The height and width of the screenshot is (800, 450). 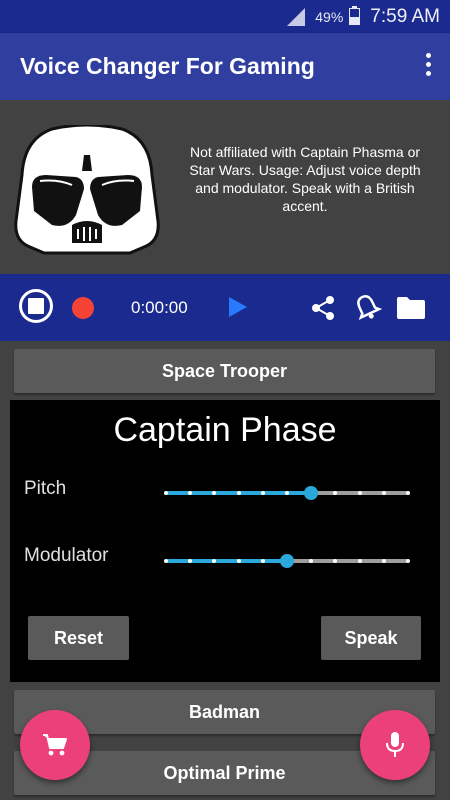 I want to click on status-bar: 49% 7:59 AM, so click(x=225, y=16).